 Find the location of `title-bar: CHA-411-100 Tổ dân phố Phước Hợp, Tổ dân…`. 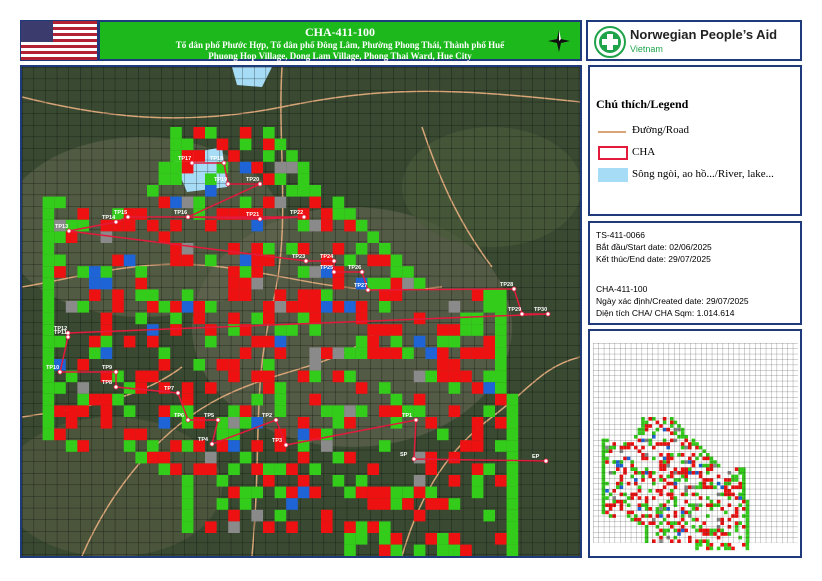

title-bar: CHA-411-100 Tổ dân phố Phước Hợp, Tổ dân… is located at coordinates (340, 40).